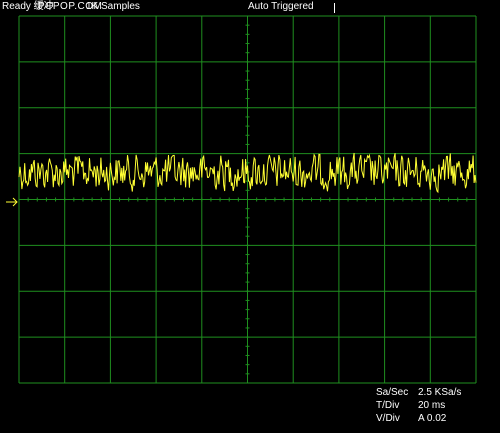 The width and height of the screenshot is (500, 433). Describe the element at coordinates (432, 418) in the screenshot. I see `vdiv-value: A 0.02` at that location.